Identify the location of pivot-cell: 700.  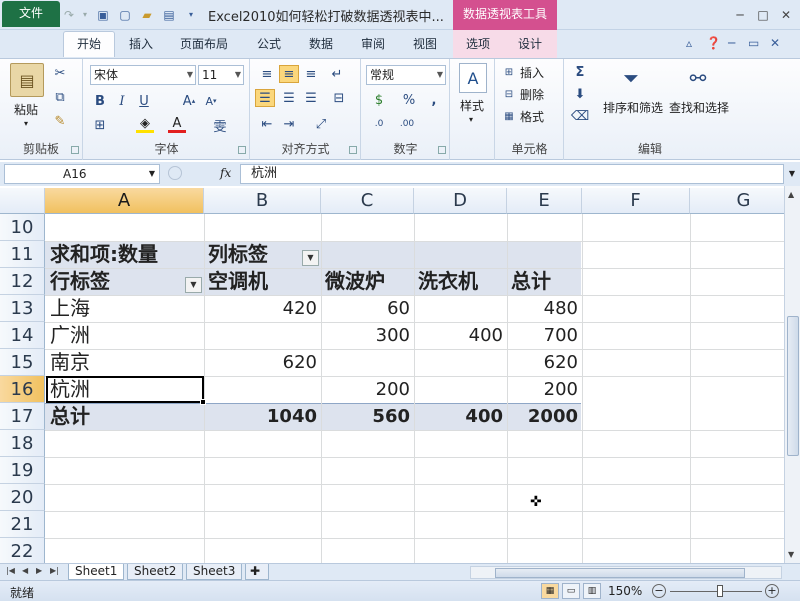
(542, 335).